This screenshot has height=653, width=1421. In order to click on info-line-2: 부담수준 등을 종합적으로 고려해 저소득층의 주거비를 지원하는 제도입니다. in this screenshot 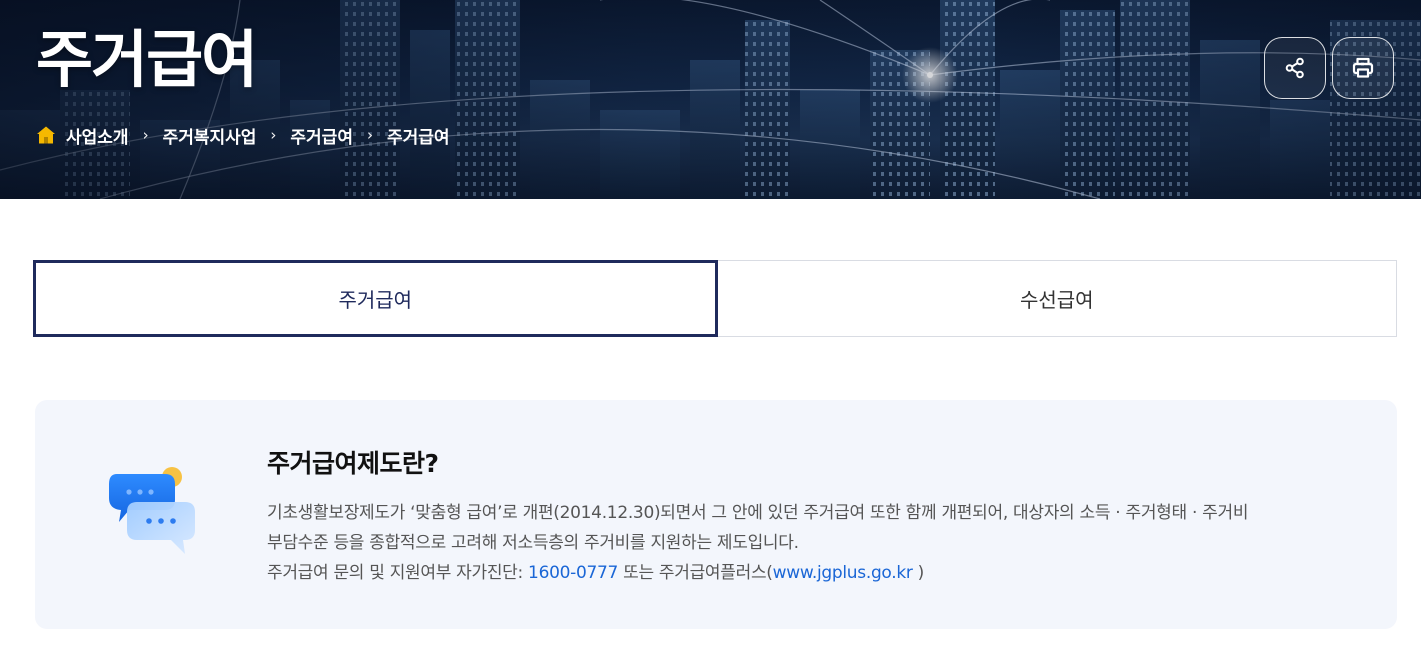, I will do `click(533, 543)`.